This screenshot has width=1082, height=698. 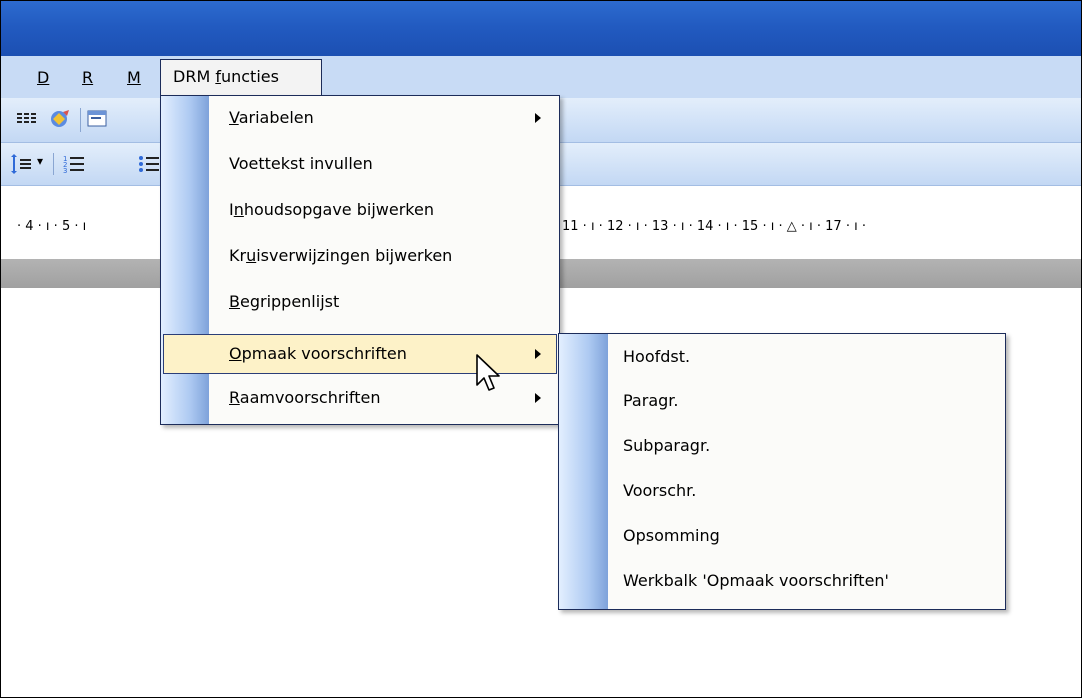 What do you see at coordinates (341, 255) in the screenshot?
I see `menu-item-label: Kruisverwijzingen bijwerken` at bounding box center [341, 255].